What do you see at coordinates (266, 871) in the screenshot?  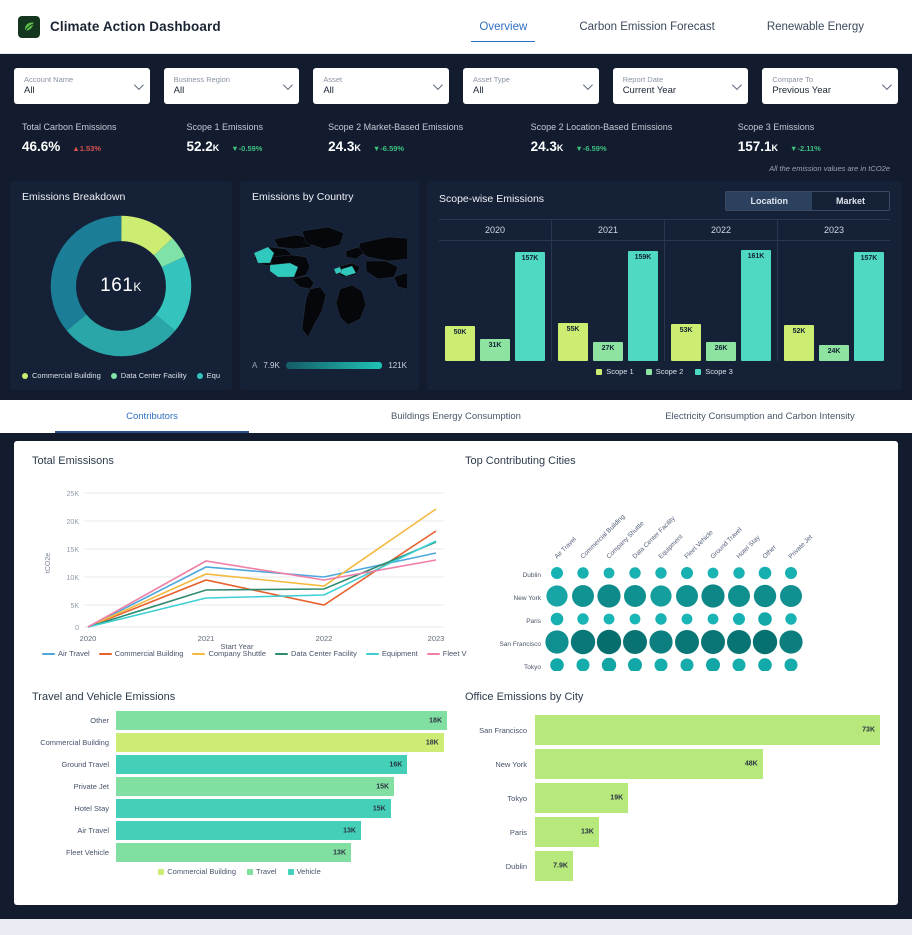 I see `legend-label: Travel` at bounding box center [266, 871].